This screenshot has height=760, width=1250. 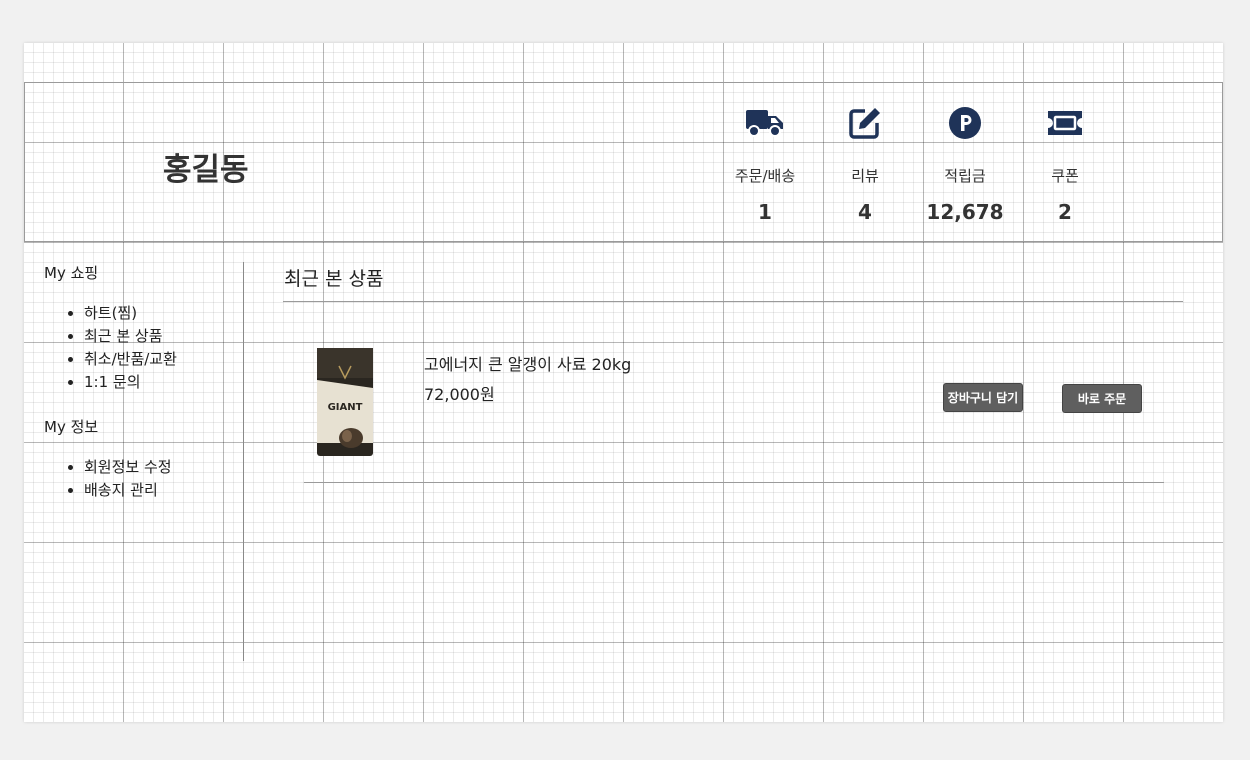 I want to click on stat-value-orders: 1, so click(x=765, y=212).